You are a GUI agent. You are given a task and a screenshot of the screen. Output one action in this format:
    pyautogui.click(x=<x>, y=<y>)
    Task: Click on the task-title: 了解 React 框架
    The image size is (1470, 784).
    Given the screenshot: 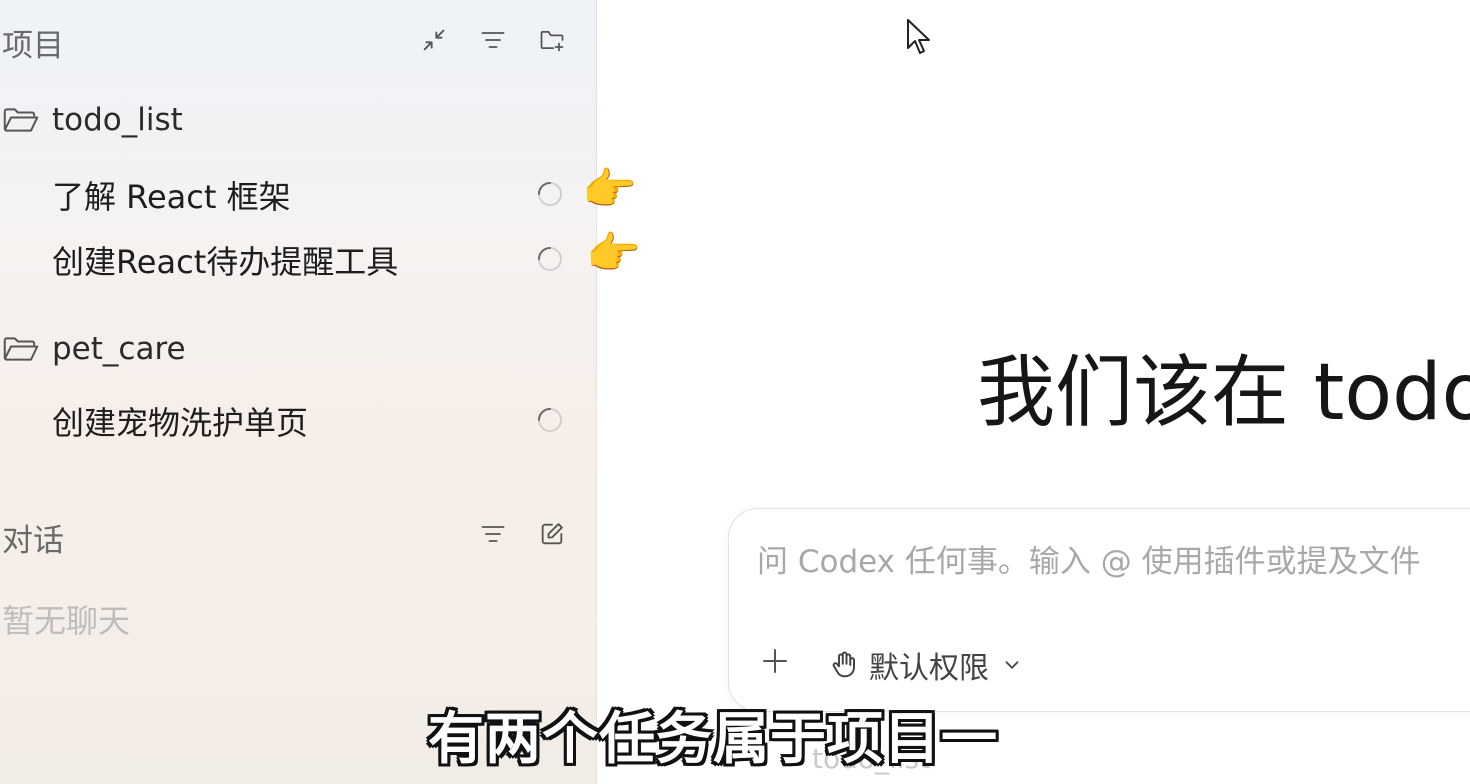 What is the action you would take?
    pyautogui.click(x=171, y=197)
    